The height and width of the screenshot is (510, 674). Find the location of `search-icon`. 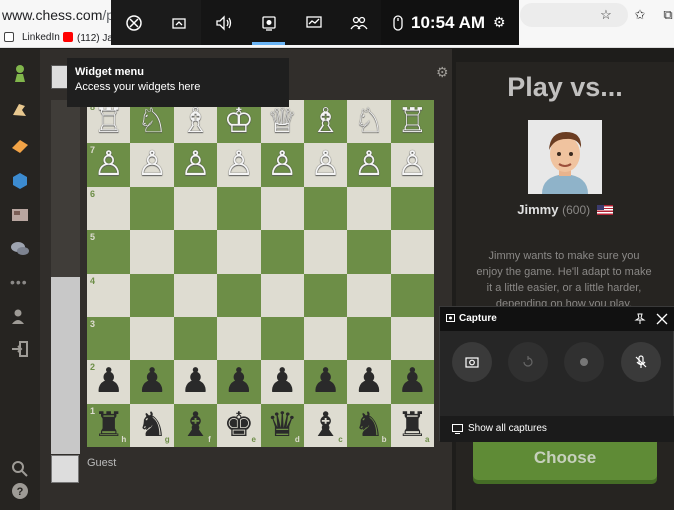

search-icon is located at coordinates (20, 469).